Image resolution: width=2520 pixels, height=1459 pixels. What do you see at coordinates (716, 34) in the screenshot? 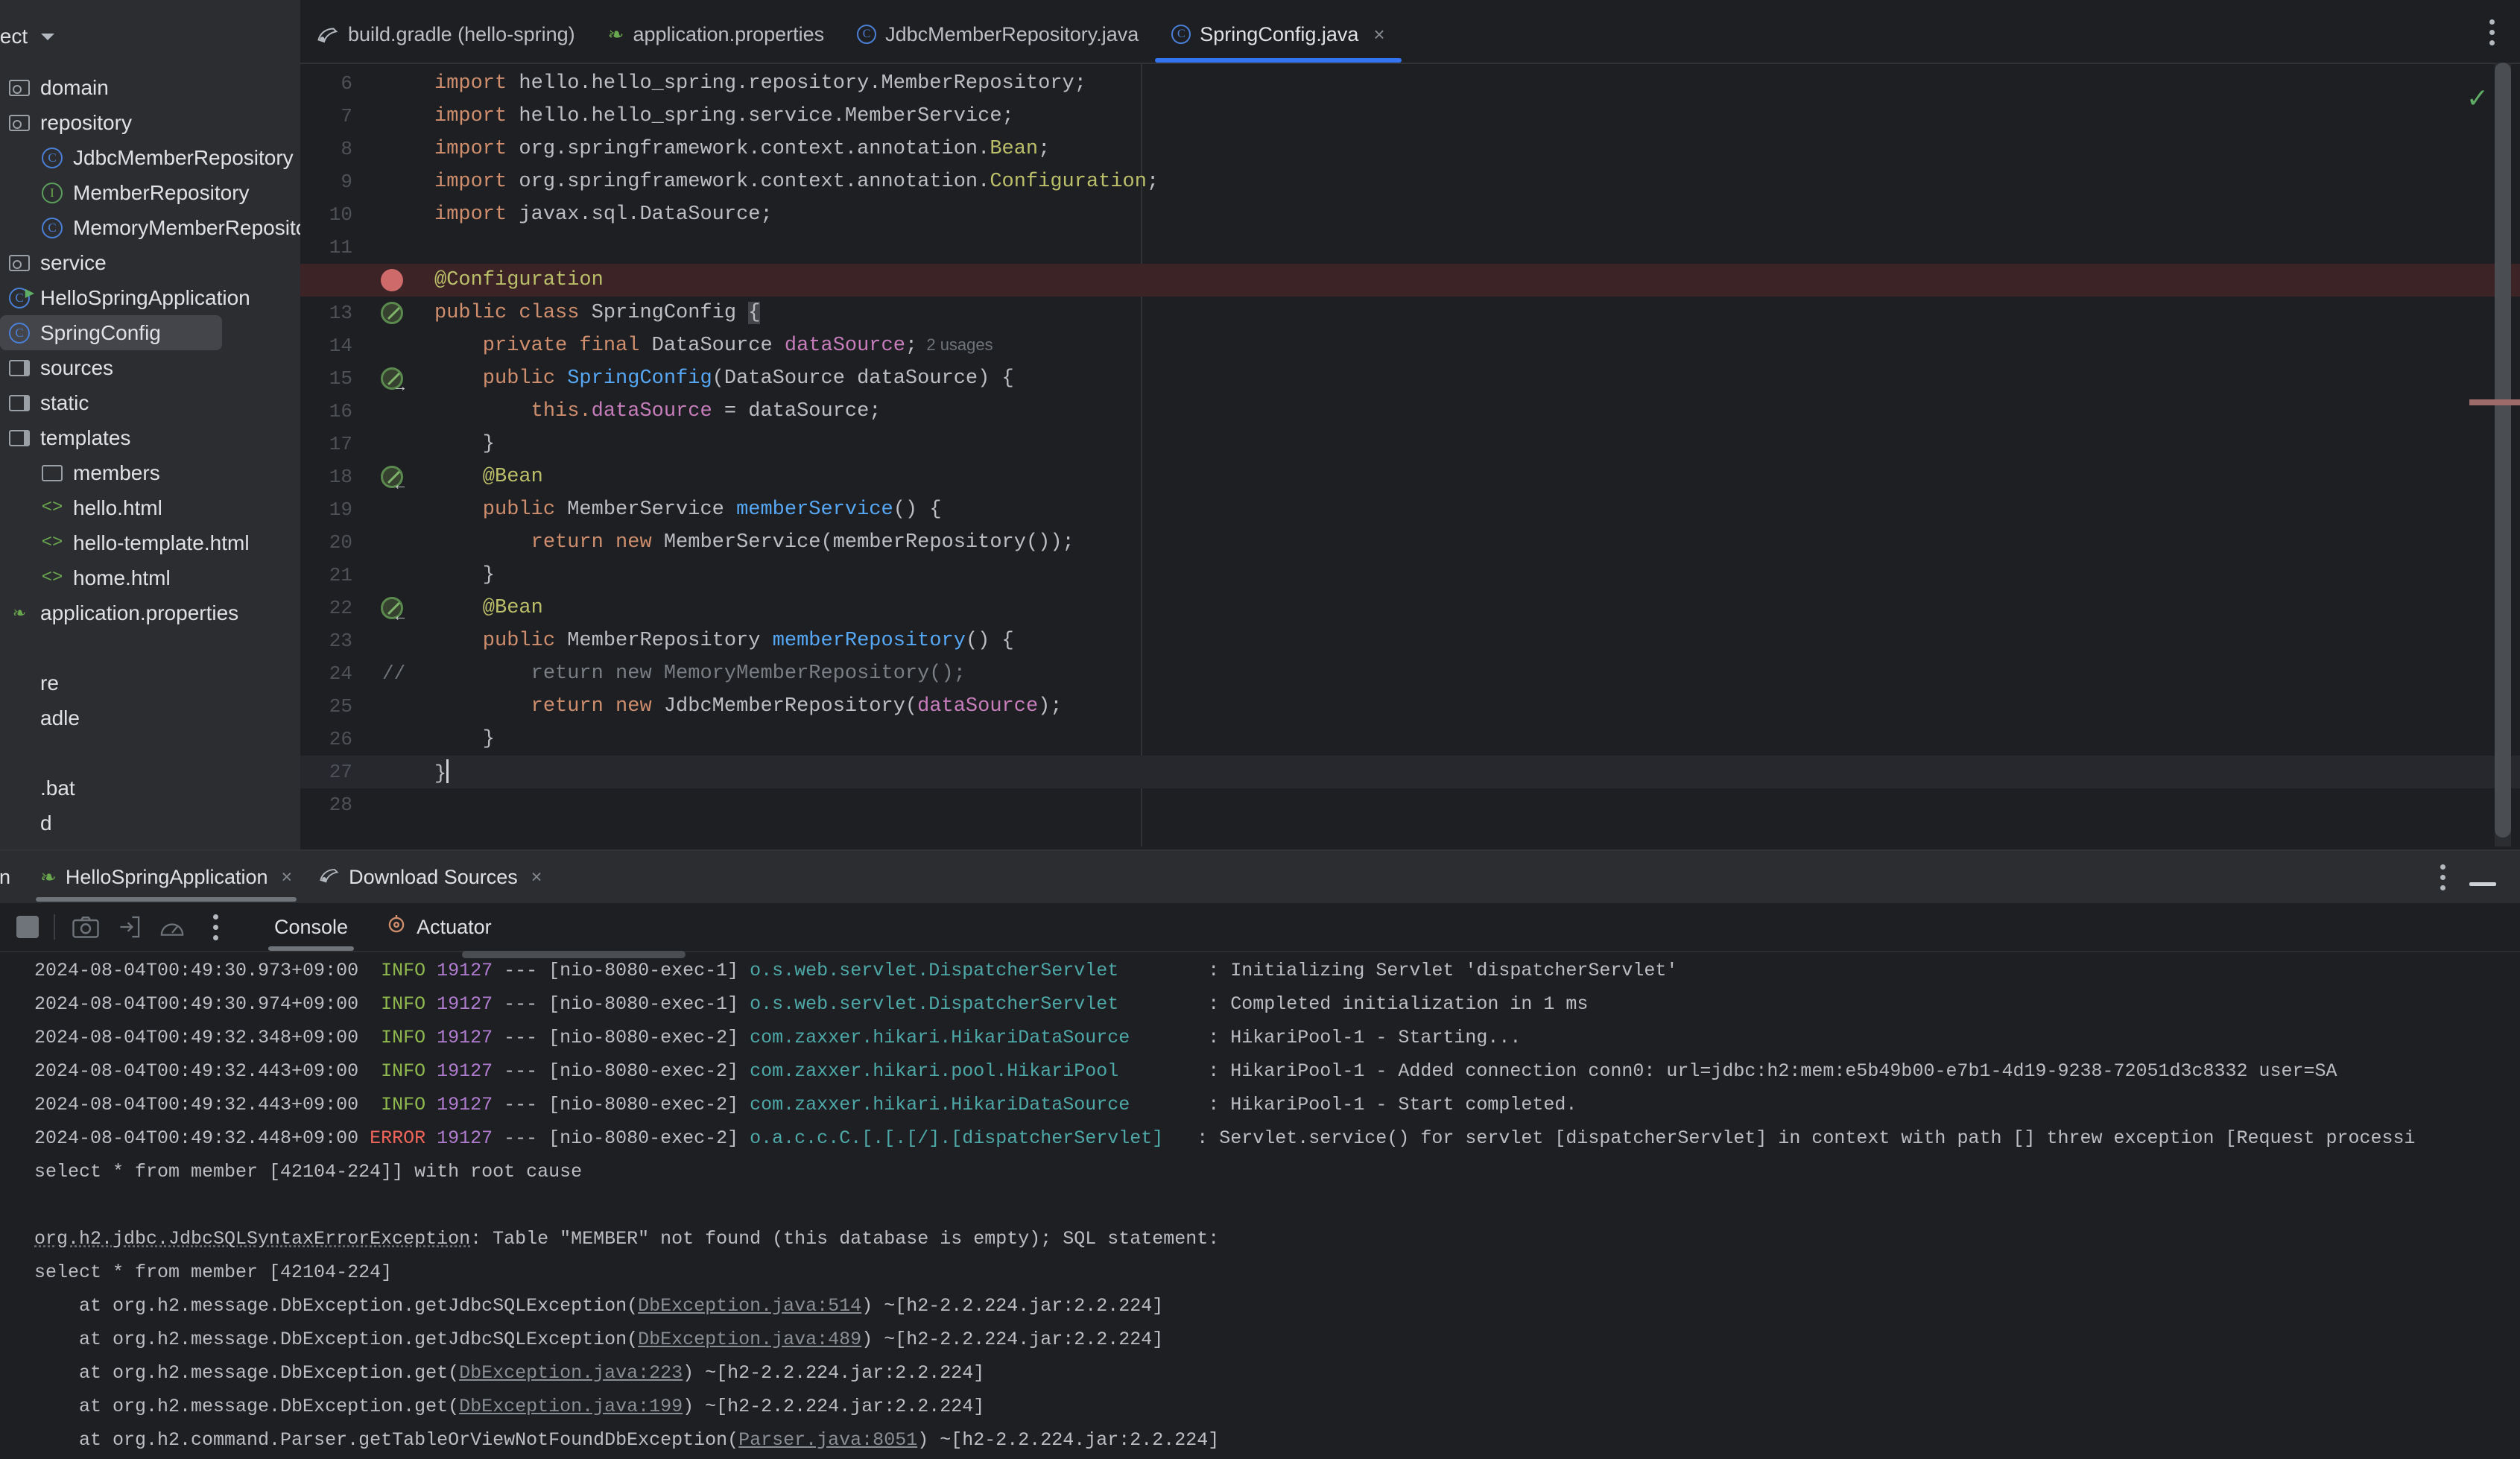
I see `editor-tab-application-properties: ❧ application.properties` at bounding box center [716, 34].